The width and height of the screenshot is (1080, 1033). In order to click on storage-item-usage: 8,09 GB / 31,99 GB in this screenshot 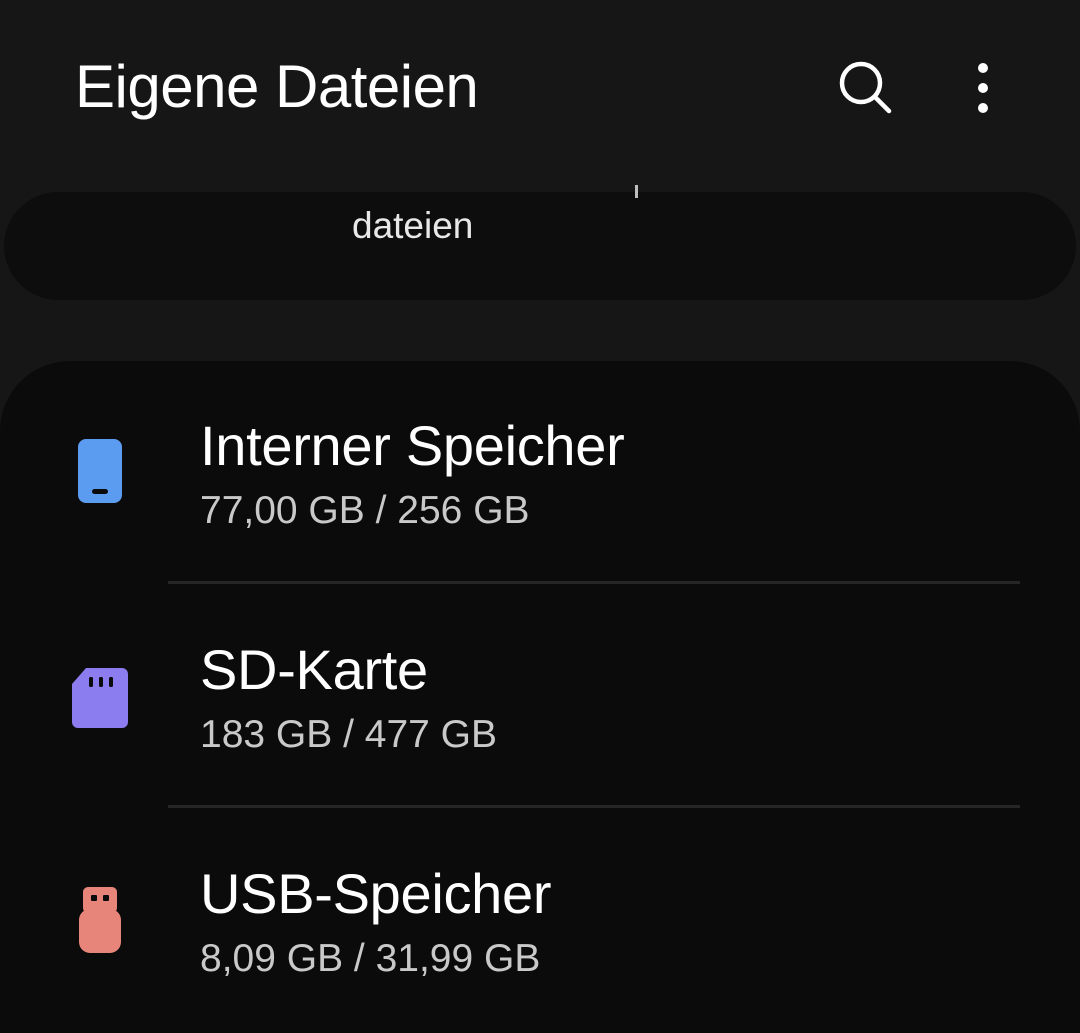, I will do `click(370, 958)`.